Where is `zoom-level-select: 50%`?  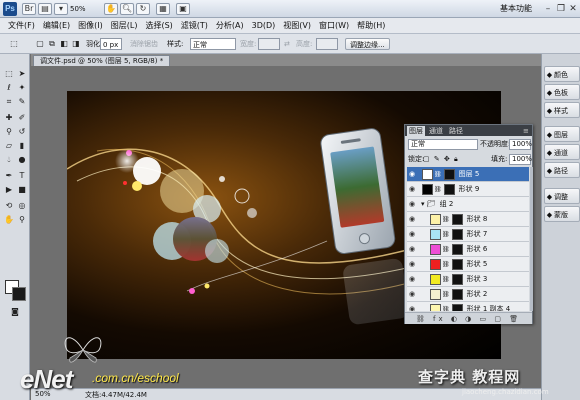
zoom-level-select: 50% is located at coordinates (85, 9).